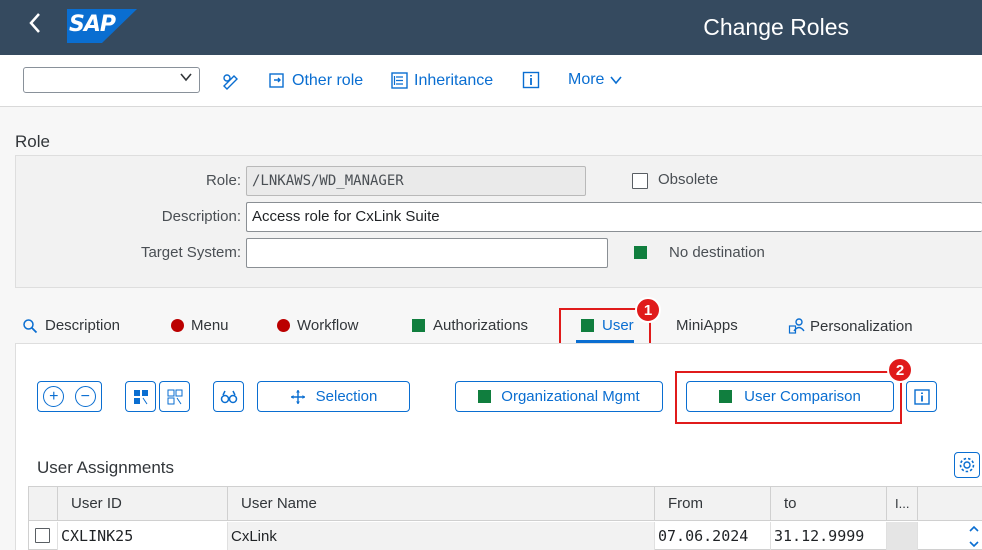 The height and width of the screenshot is (550, 982). Describe the element at coordinates (416, 181) in the screenshot. I see `role-field: /LNKAWS/WD_MANAGER` at that location.